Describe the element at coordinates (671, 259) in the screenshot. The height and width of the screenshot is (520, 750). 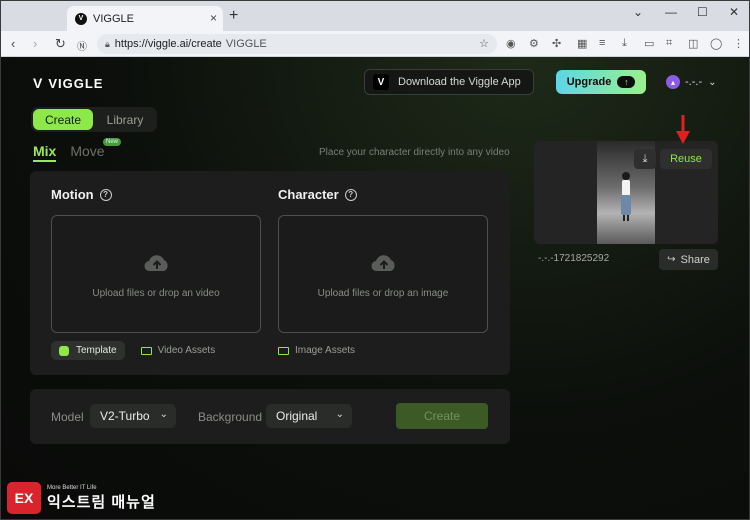
I see `share-icon: ↪` at that location.